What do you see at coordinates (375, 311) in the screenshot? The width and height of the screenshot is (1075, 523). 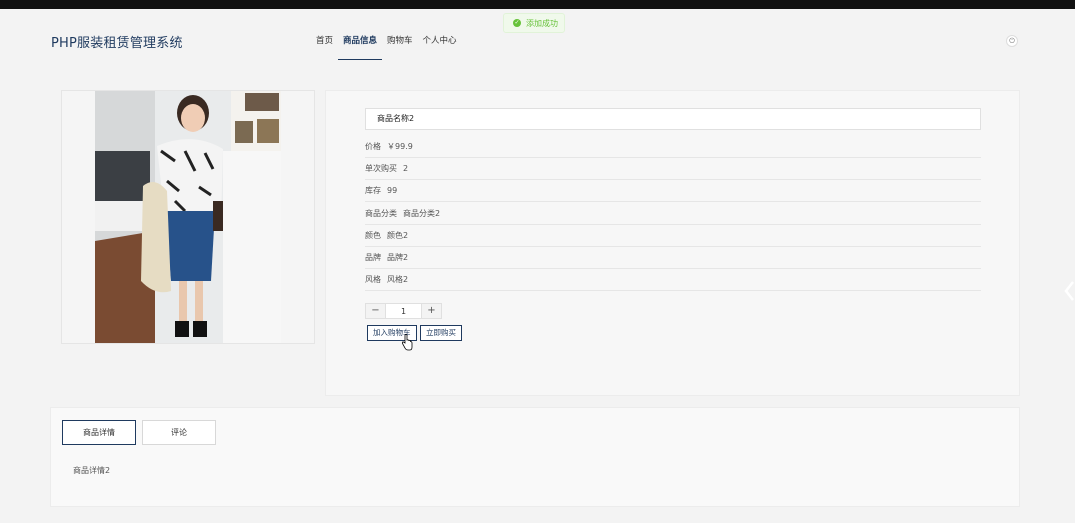 I see `decrease-button: −` at bounding box center [375, 311].